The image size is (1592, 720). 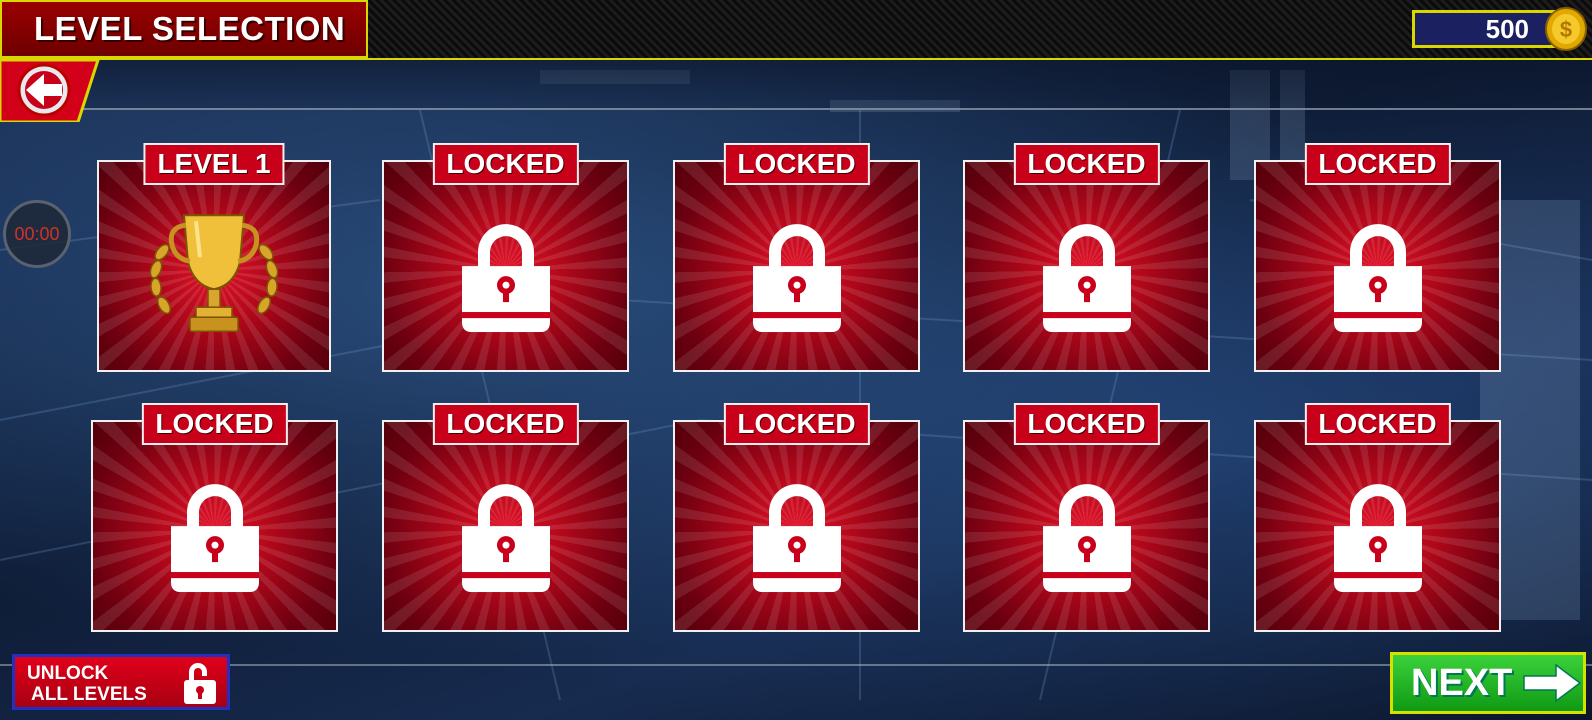 I want to click on level-card-7: LOCKED, so click(x=505, y=517).